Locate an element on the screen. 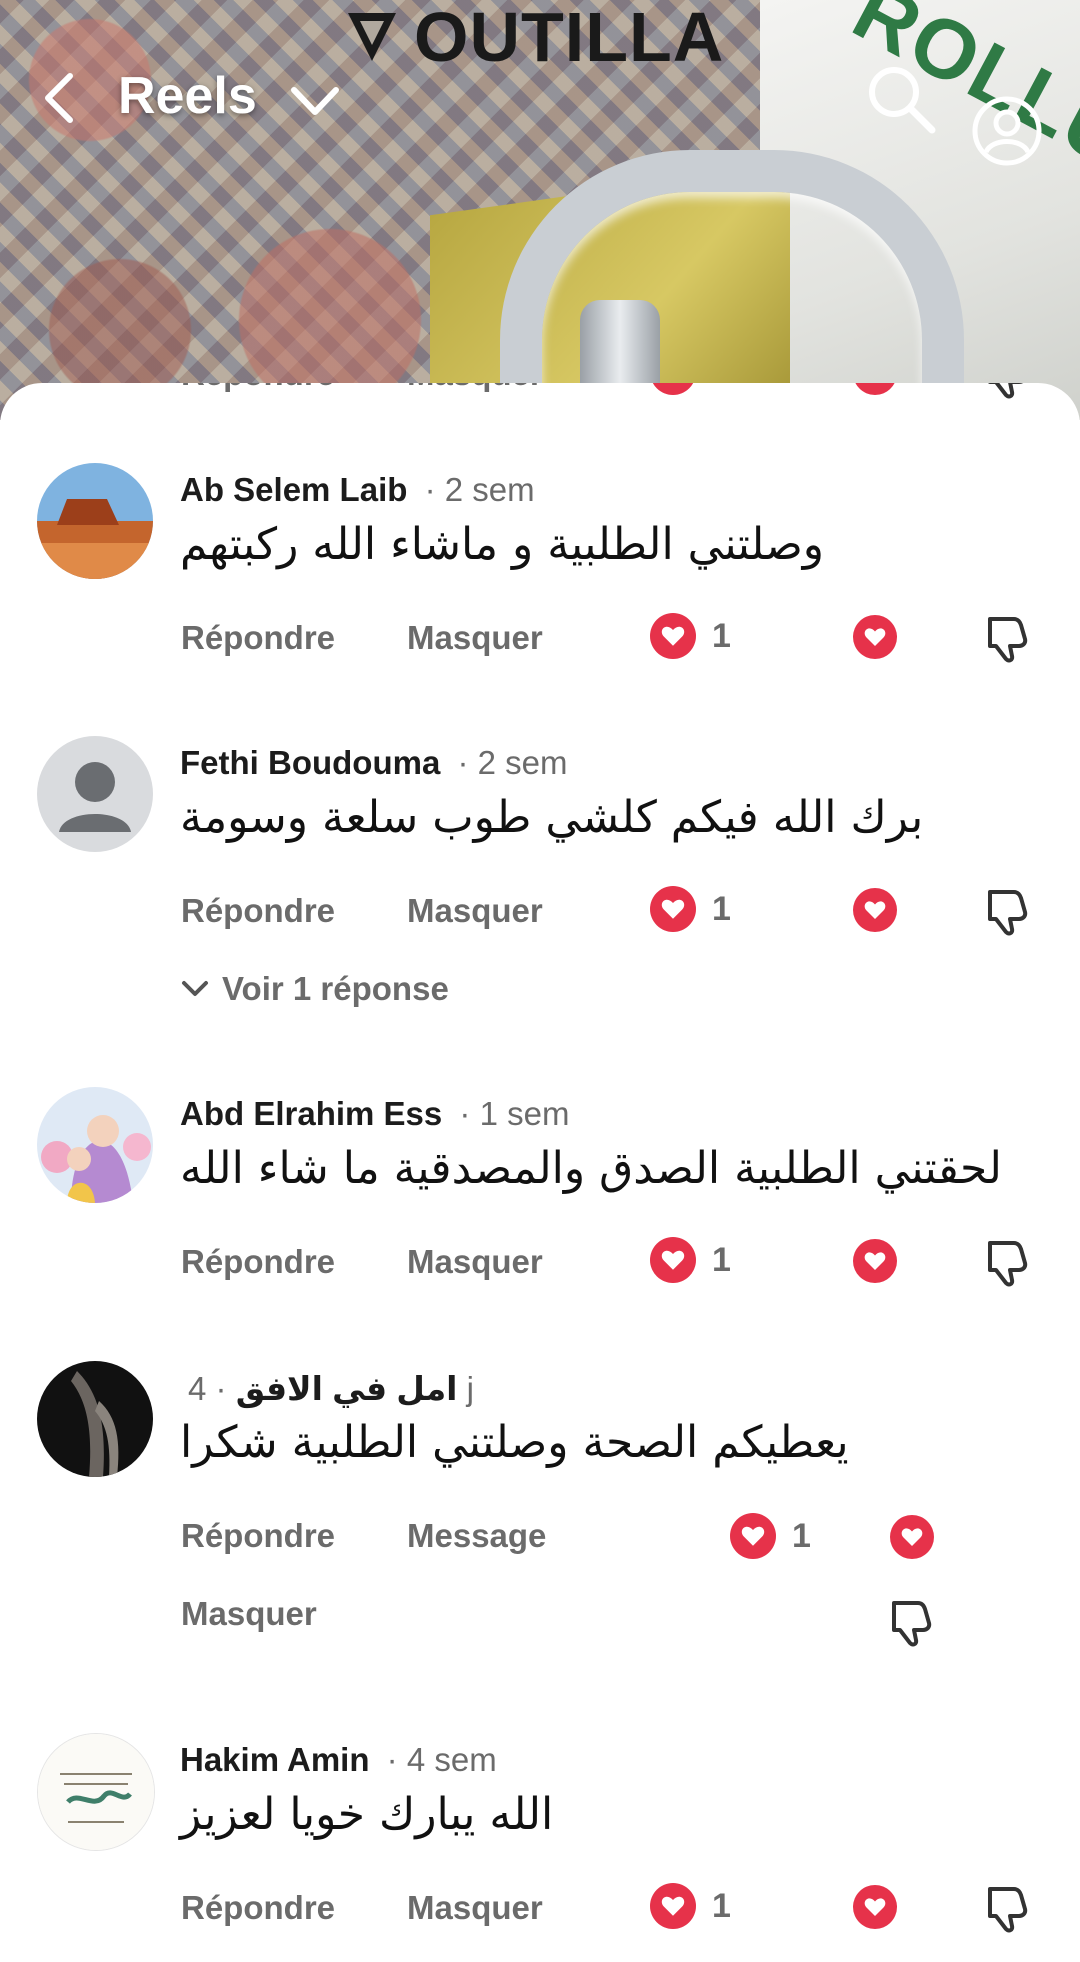 This screenshot has height=1962, width=1080. view-replies-label: Voir 1 réponse is located at coordinates (335, 988).